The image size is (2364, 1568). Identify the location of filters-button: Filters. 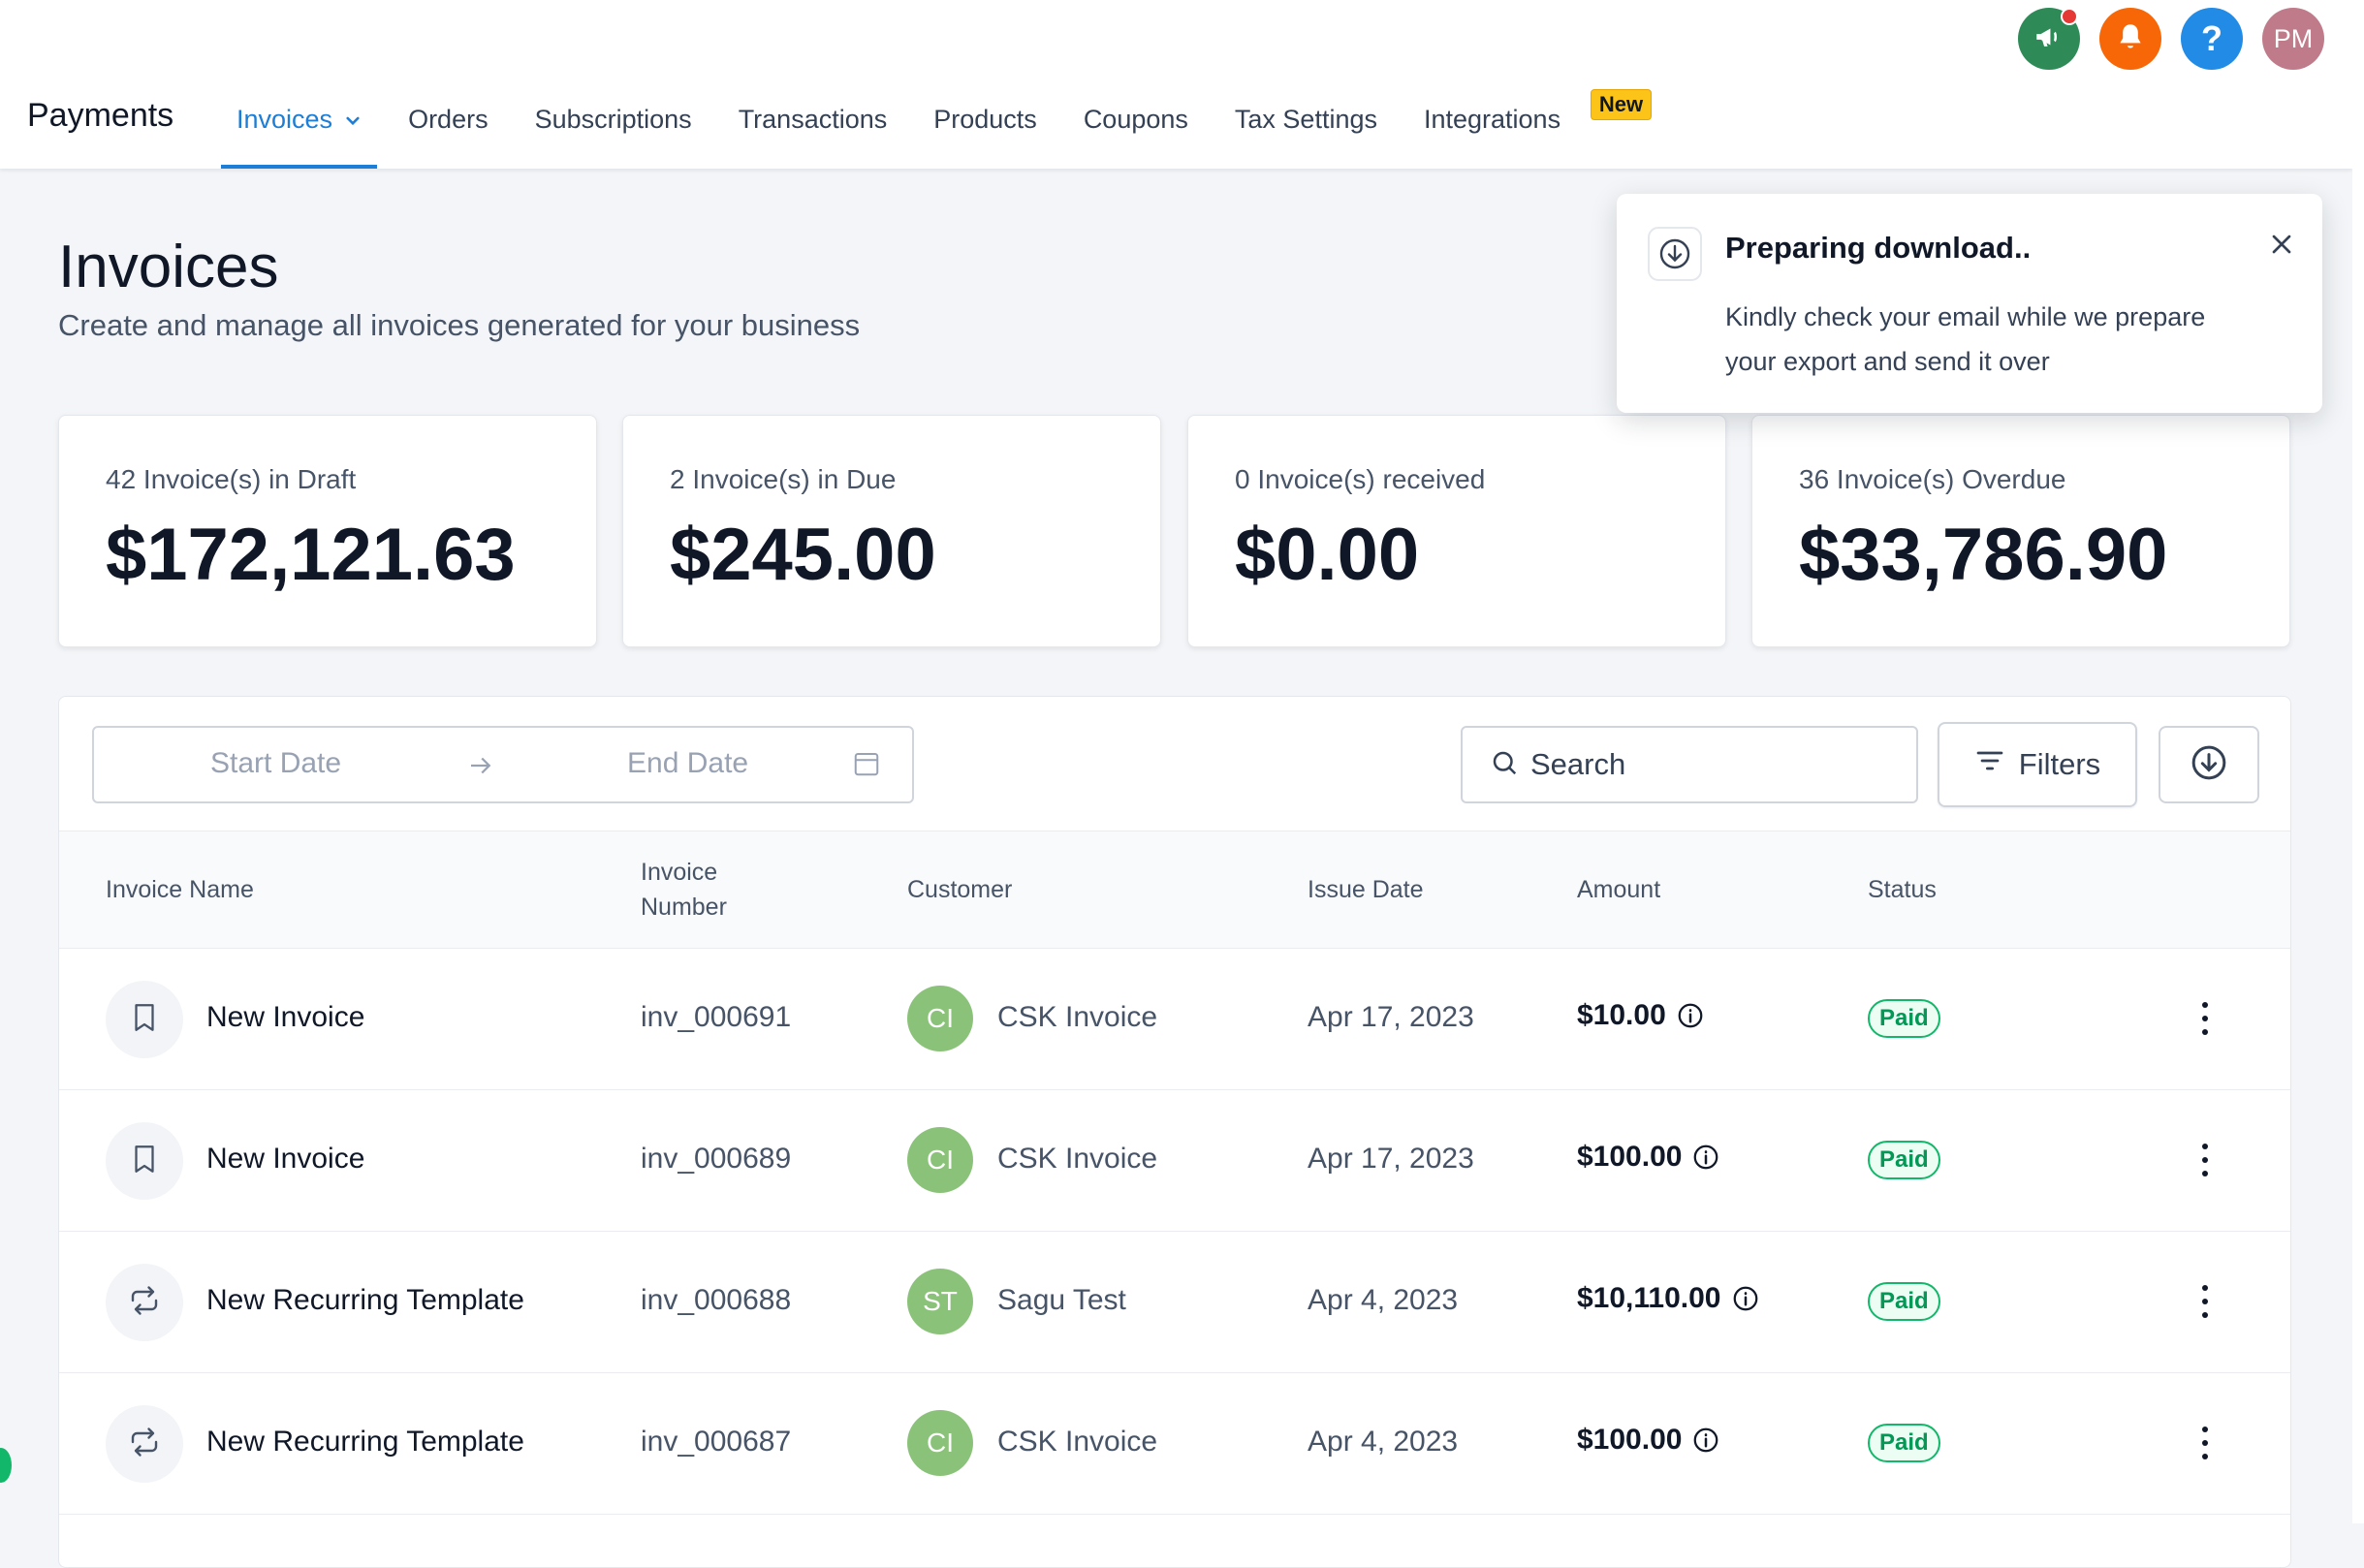
(2037, 764).